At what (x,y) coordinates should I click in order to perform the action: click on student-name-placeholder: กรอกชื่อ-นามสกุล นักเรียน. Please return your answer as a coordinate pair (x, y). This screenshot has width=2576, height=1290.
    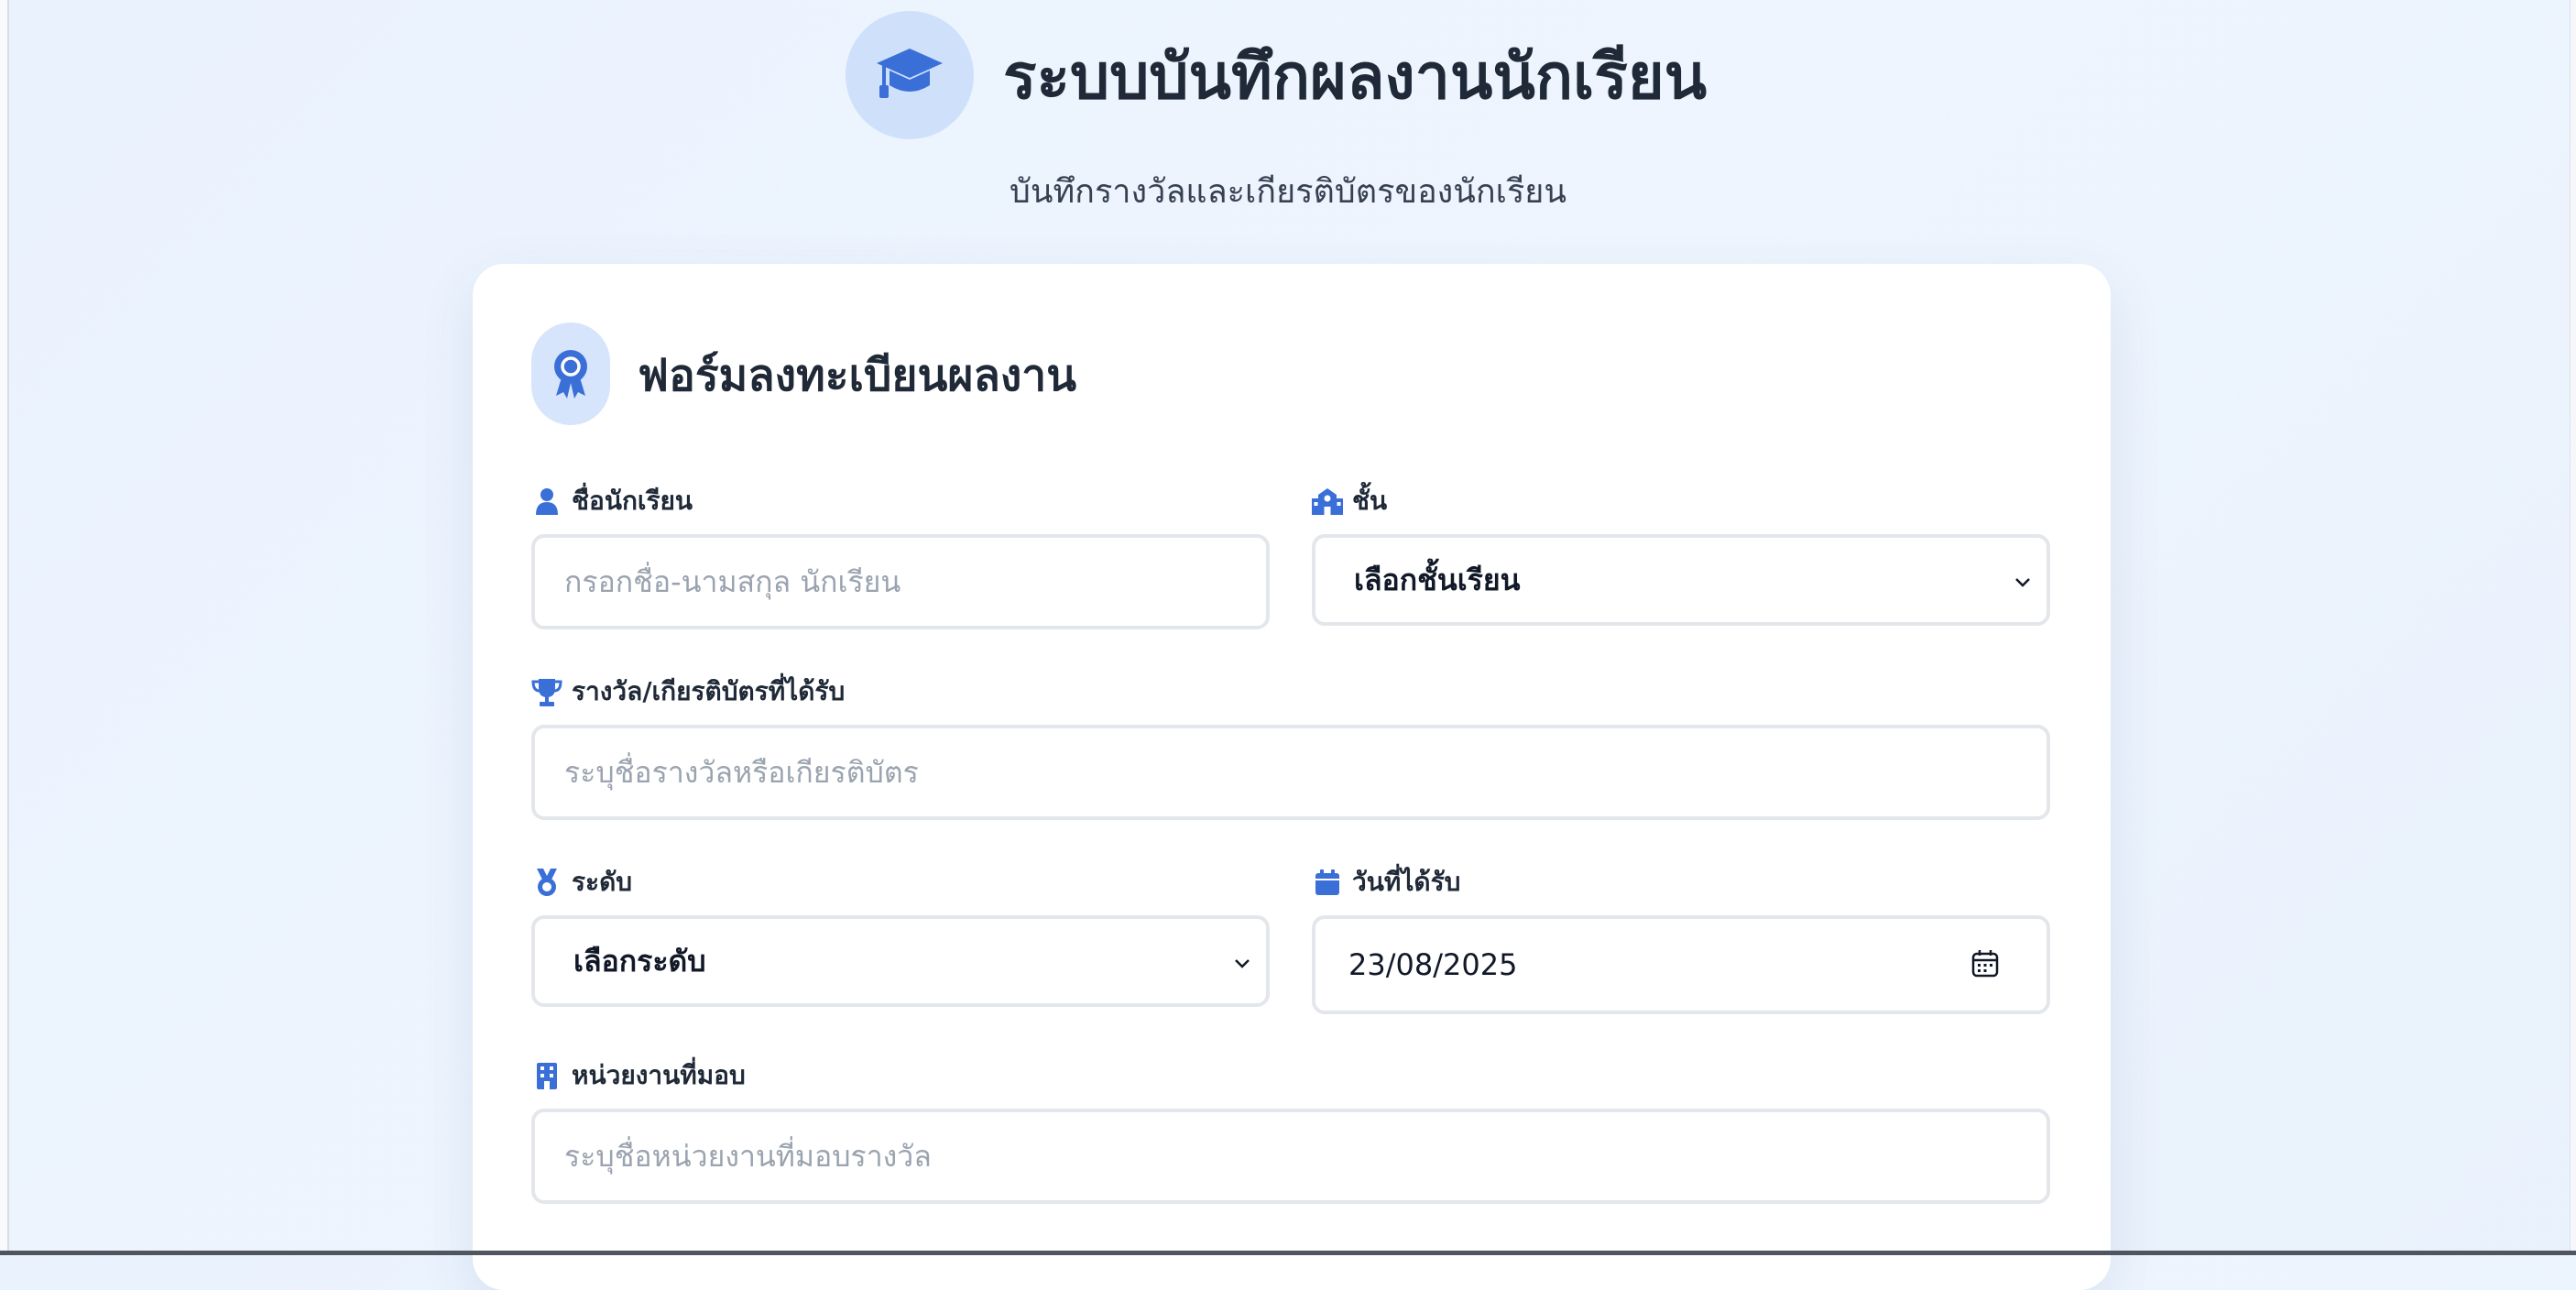
    Looking at the image, I should click on (733, 581).